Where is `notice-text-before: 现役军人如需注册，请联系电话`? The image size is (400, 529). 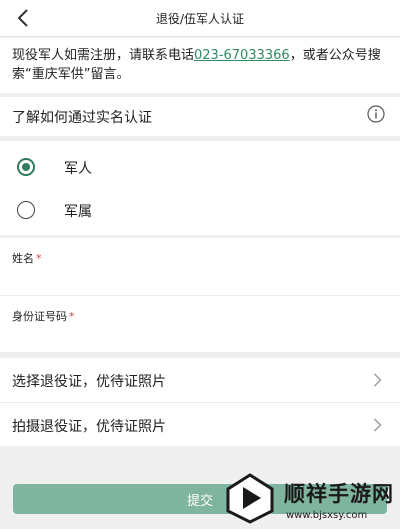
notice-text-before: 现役军人如需注册，请联系电话 is located at coordinates (103, 55).